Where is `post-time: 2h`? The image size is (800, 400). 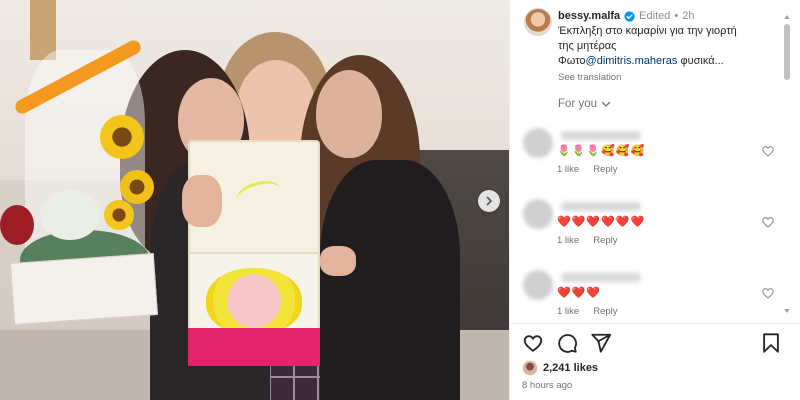
post-time: 2h is located at coordinates (688, 16).